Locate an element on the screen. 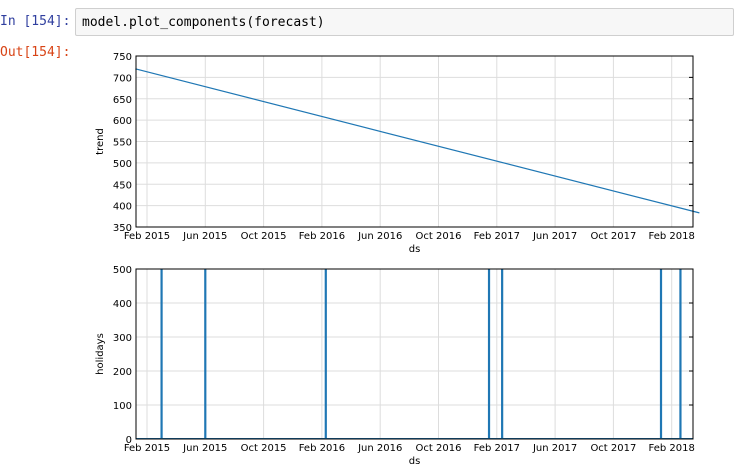 This screenshot has width=734, height=473. y-tick-label: 650 is located at coordinates (122, 100).